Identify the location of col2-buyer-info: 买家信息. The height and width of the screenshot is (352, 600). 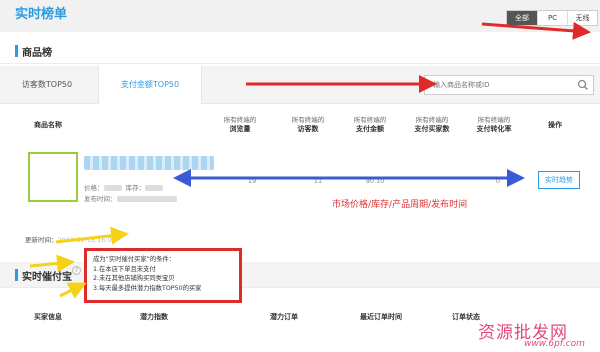
(48, 317).